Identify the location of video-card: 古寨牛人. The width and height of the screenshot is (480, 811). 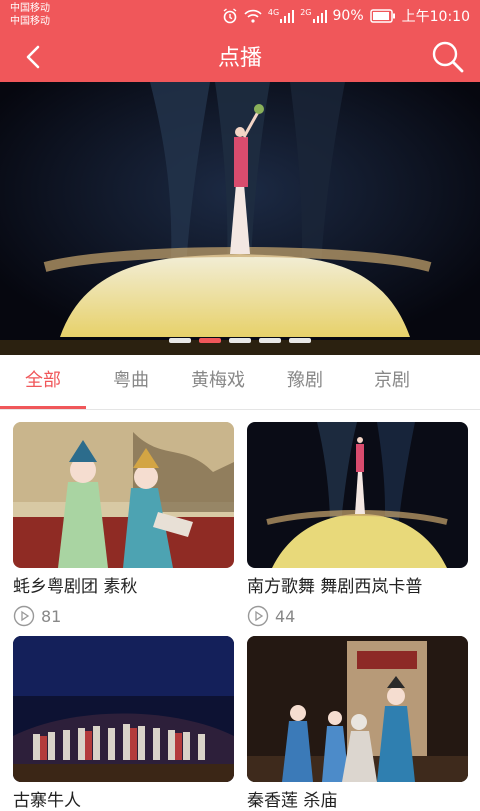
(123, 723).